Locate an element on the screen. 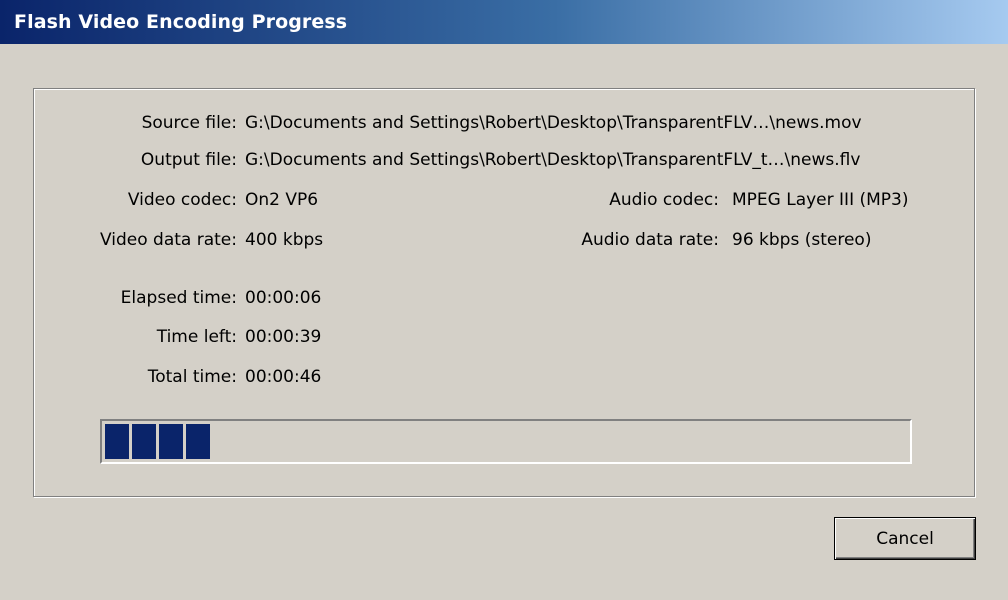  output-file-label: Output file: is located at coordinates (188, 160).